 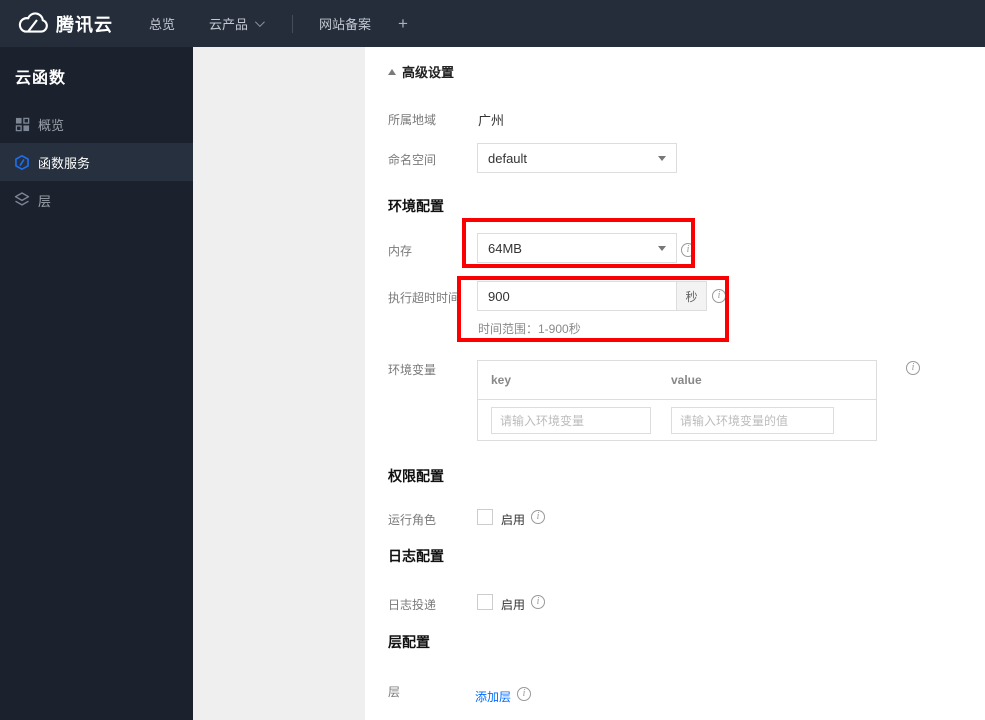 I want to click on run-role-checkbox, so click(x=485, y=517).